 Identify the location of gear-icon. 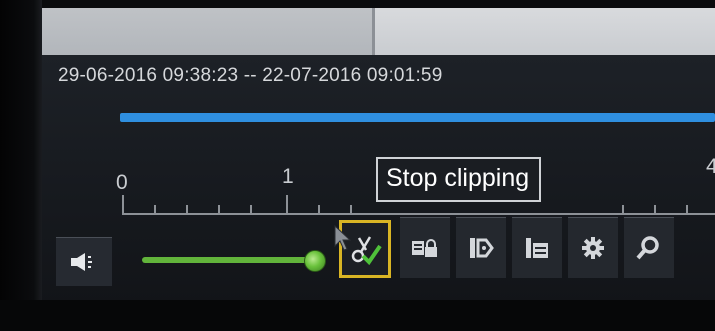
(593, 248).